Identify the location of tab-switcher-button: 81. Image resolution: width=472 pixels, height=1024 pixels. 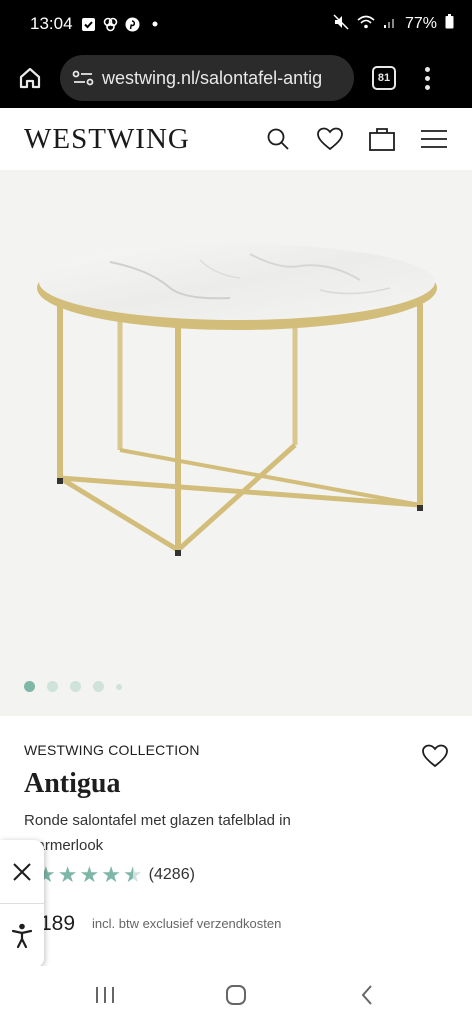
(384, 78).